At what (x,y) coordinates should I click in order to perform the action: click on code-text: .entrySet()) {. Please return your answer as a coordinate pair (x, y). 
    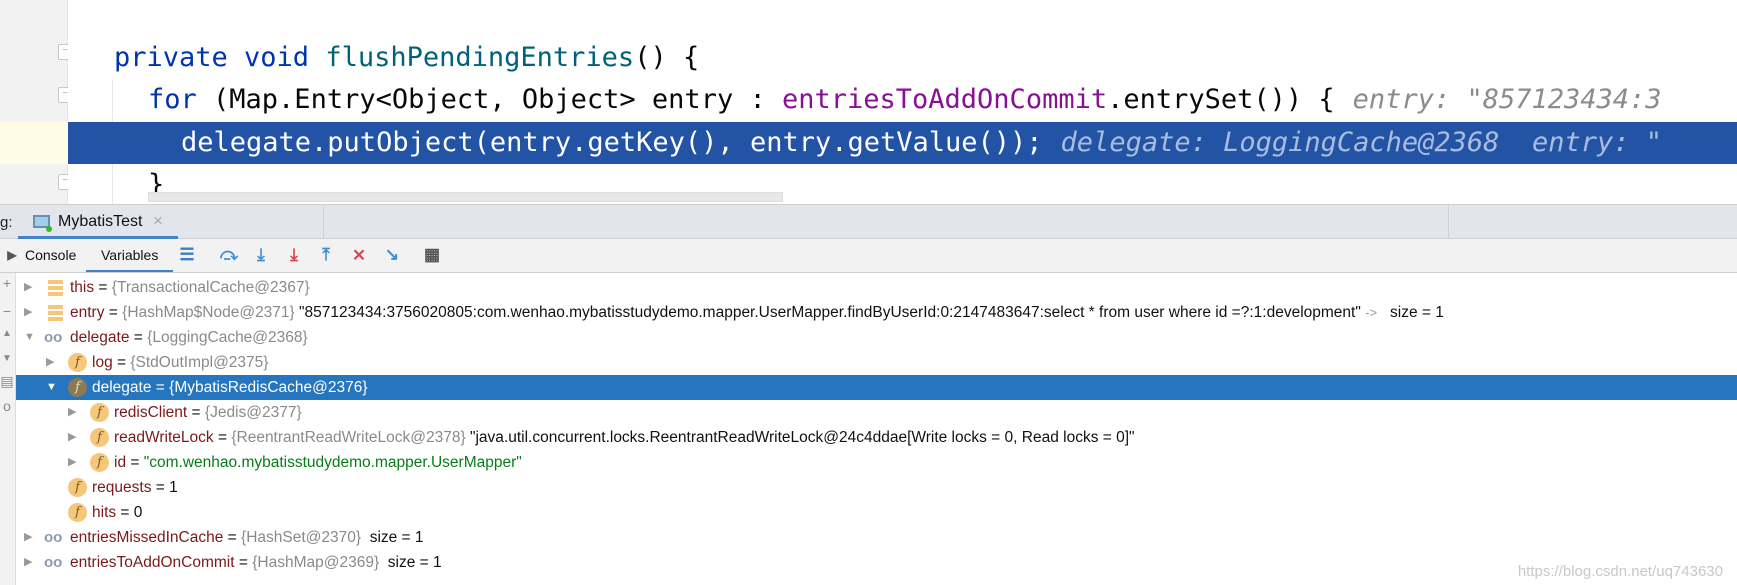
    Looking at the image, I should click on (1221, 99).